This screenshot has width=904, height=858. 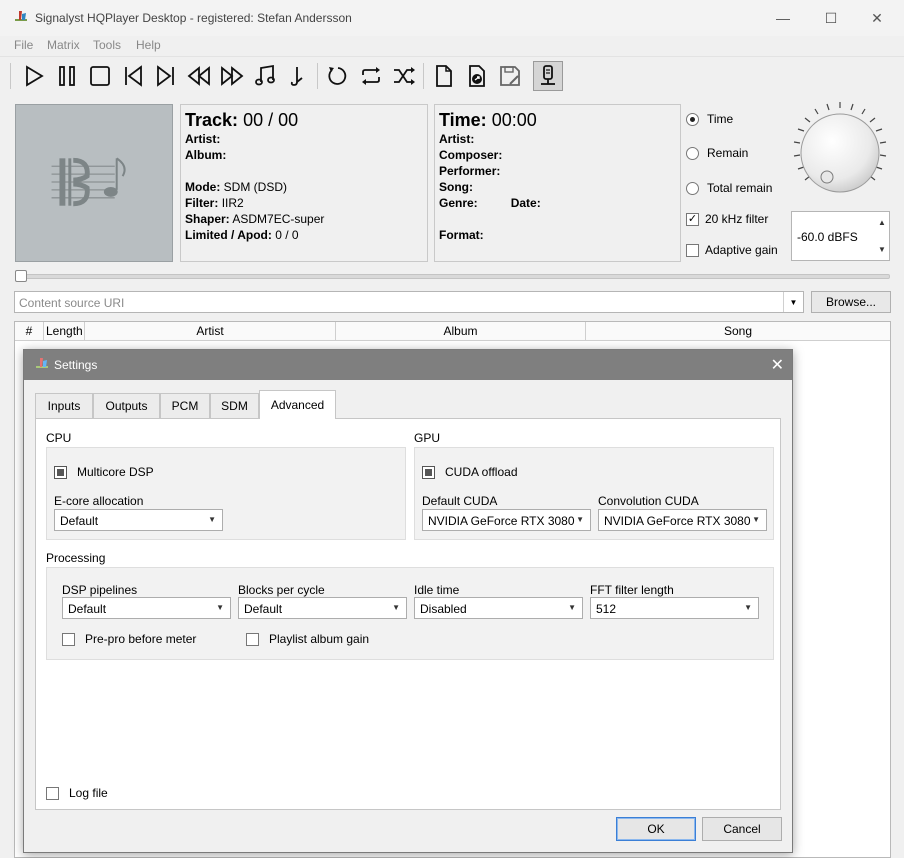 What do you see at coordinates (322, 608) in the screenshot?
I see `blocks-per-cycle-select: Default ▼` at bounding box center [322, 608].